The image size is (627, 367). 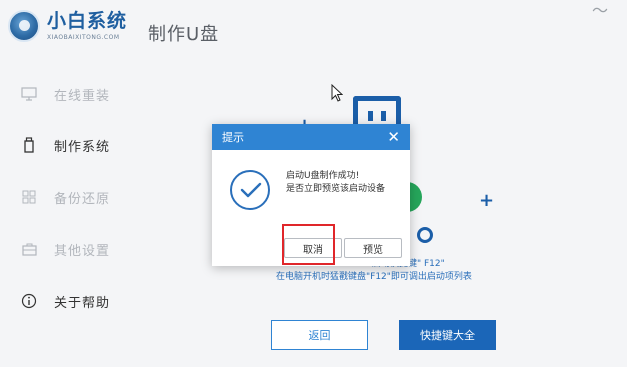 What do you see at coordinates (83, 37) in the screenshot?
I see `app-subtitle: XIAOBAIXITONG.COM` at bounding box center [83, 37].